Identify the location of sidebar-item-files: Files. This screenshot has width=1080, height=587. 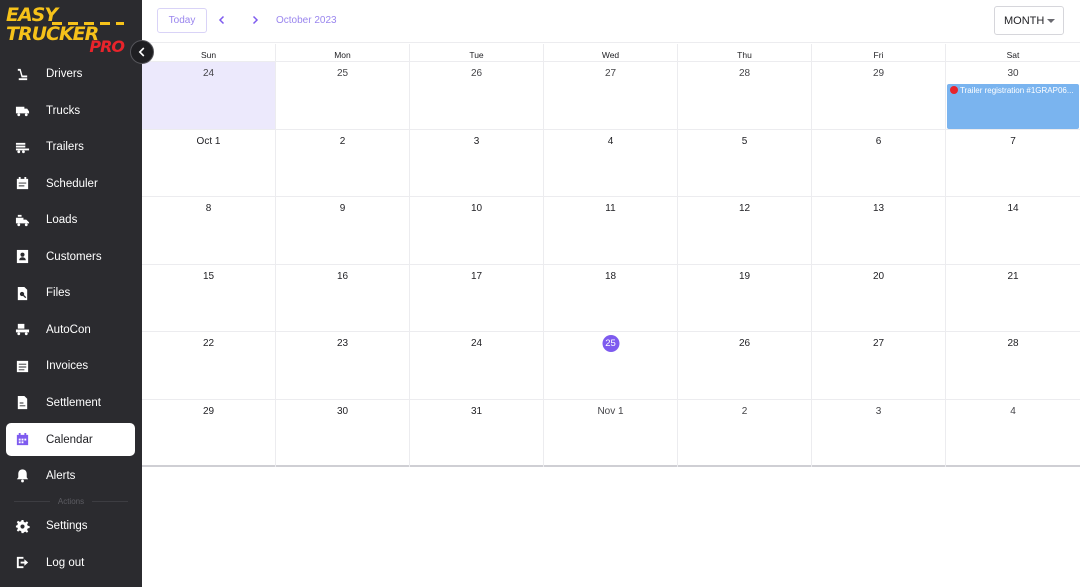
(71, 293).